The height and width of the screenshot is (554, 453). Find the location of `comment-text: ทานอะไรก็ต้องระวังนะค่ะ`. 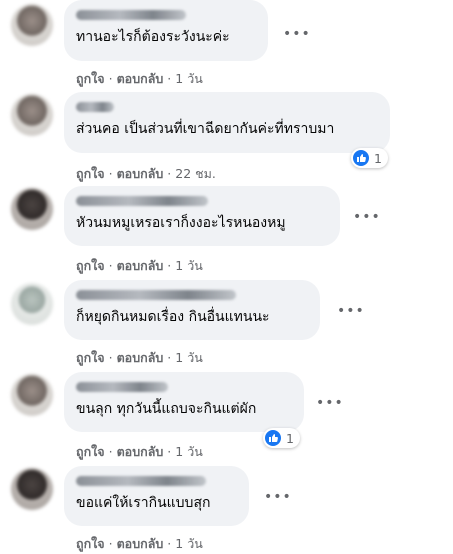

comment-text: ทานอะไรก็ต้องระวังนะค่ะ is located at coordinates (153, 37).